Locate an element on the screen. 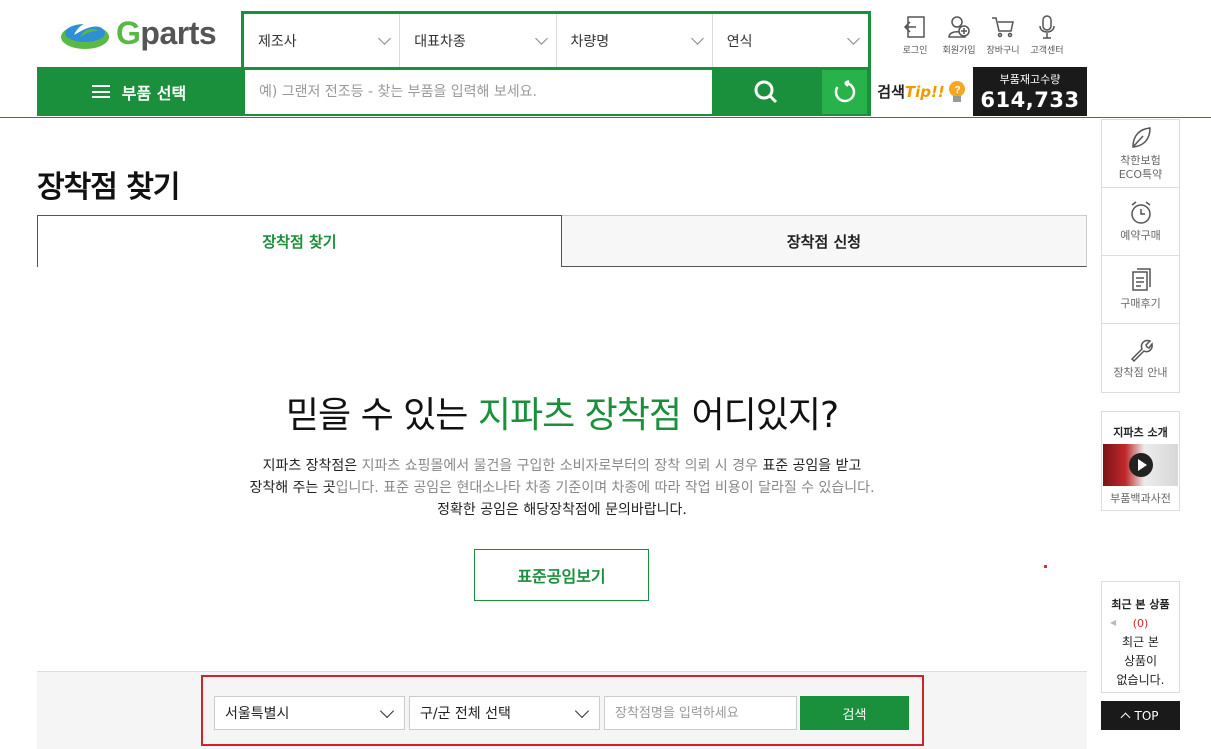 This screenshot has height=749, width=1211. stock-count-panel: 부품재고수량 614,733 is located at coordinates (1030, 91).